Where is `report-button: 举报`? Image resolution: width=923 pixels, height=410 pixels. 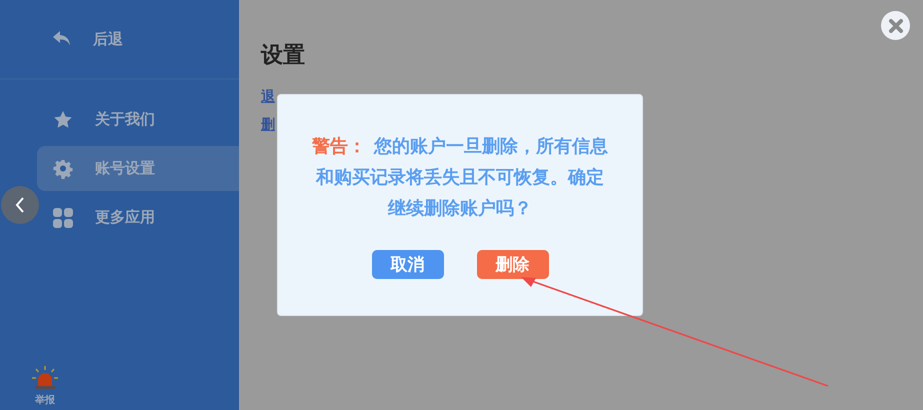
report-button: 举报 is located at coordinates (45, 386).